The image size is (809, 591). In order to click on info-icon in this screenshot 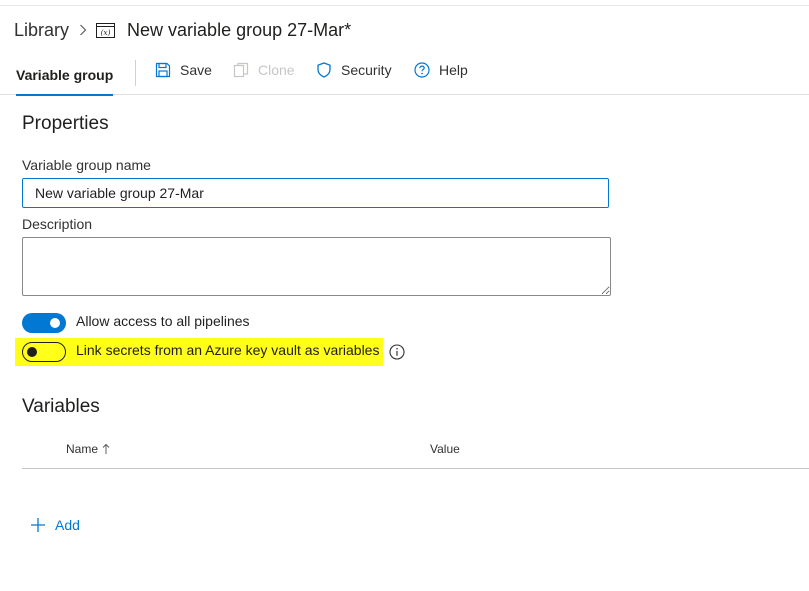, I will do `click(397, 354)`.